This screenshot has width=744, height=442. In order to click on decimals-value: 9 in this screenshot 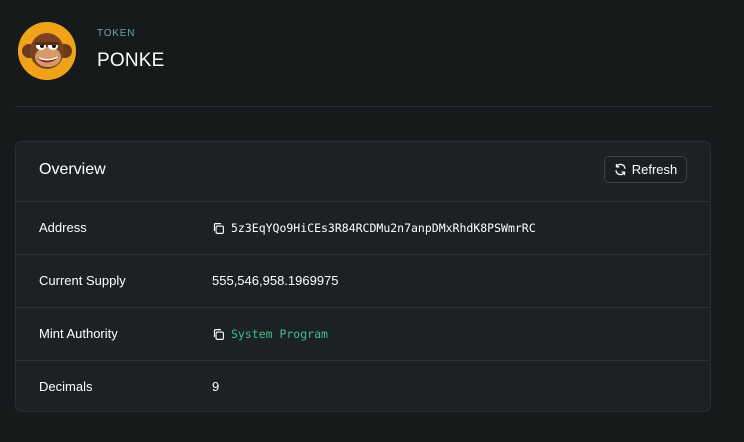, I will do `click(216, 386)`.